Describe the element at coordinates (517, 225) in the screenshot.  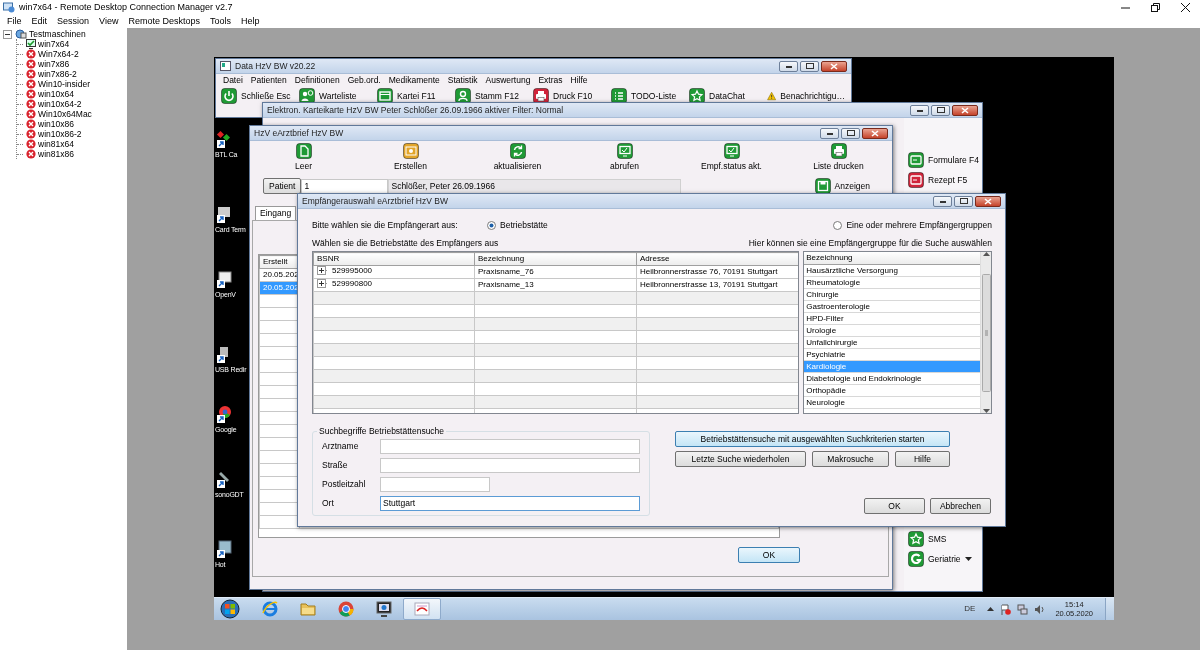
I see `radio-button: Betriebstätte` at that location.